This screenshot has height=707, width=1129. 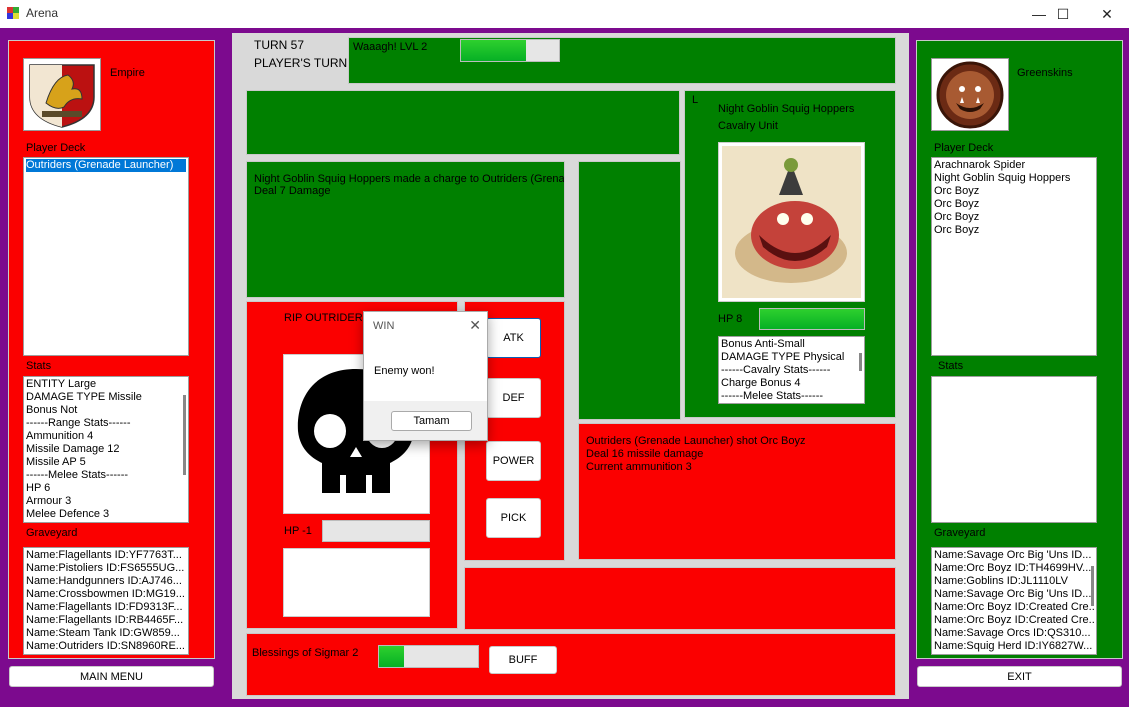 What do you see at coordinates (38, 488) in the screenshot?
I see `list-item: HP 6` at bounding box center [38, 488].